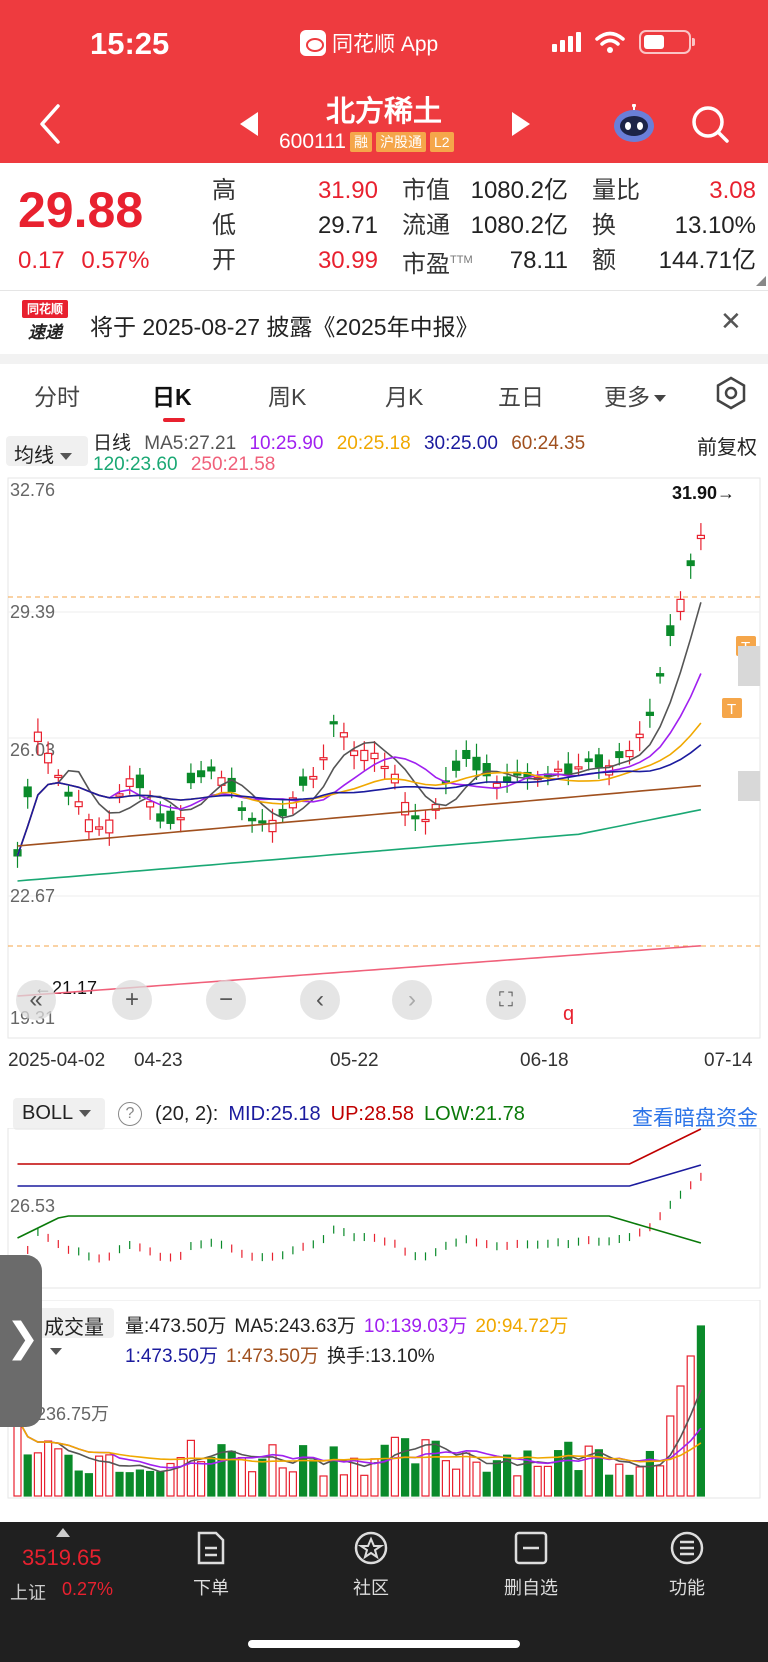 This screenshot has height=1662, width=768. I want to click on volume-chart: 236.75万, so click(384, 1400).